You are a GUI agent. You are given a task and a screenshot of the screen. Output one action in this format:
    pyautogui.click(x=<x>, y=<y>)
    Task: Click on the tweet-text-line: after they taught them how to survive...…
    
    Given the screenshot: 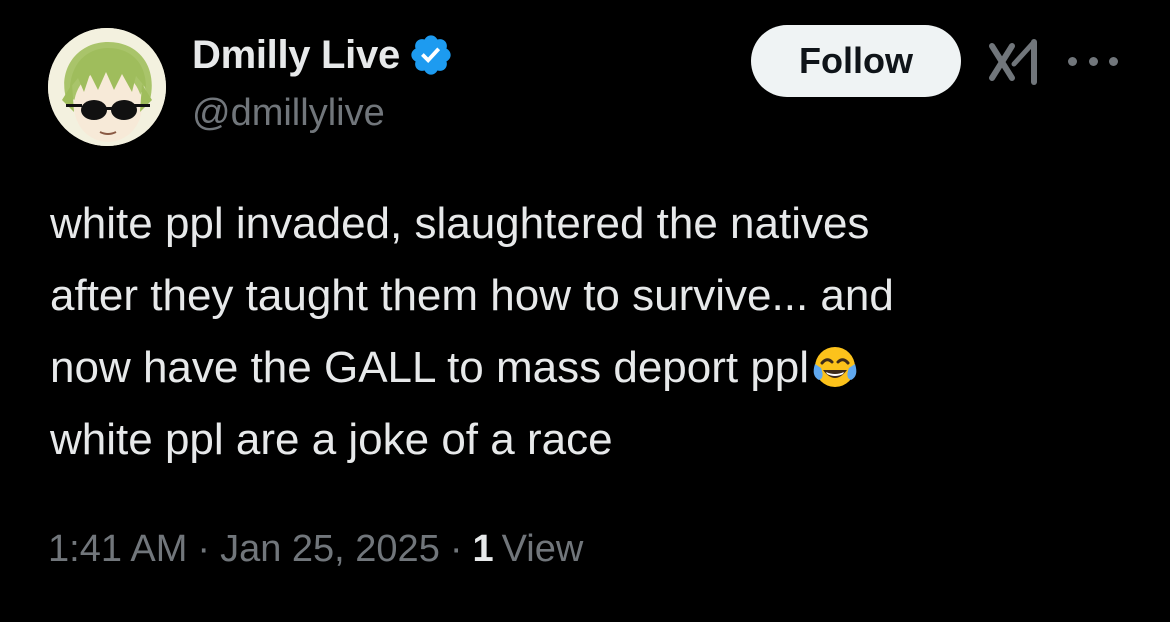 What is the action you would take?
    pyautogui.click(x=472, y=295)
    